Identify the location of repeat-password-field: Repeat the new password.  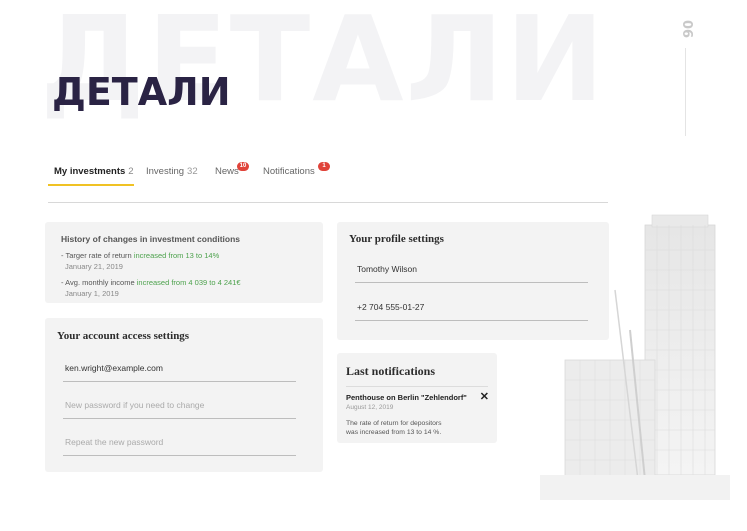
(179, 442).